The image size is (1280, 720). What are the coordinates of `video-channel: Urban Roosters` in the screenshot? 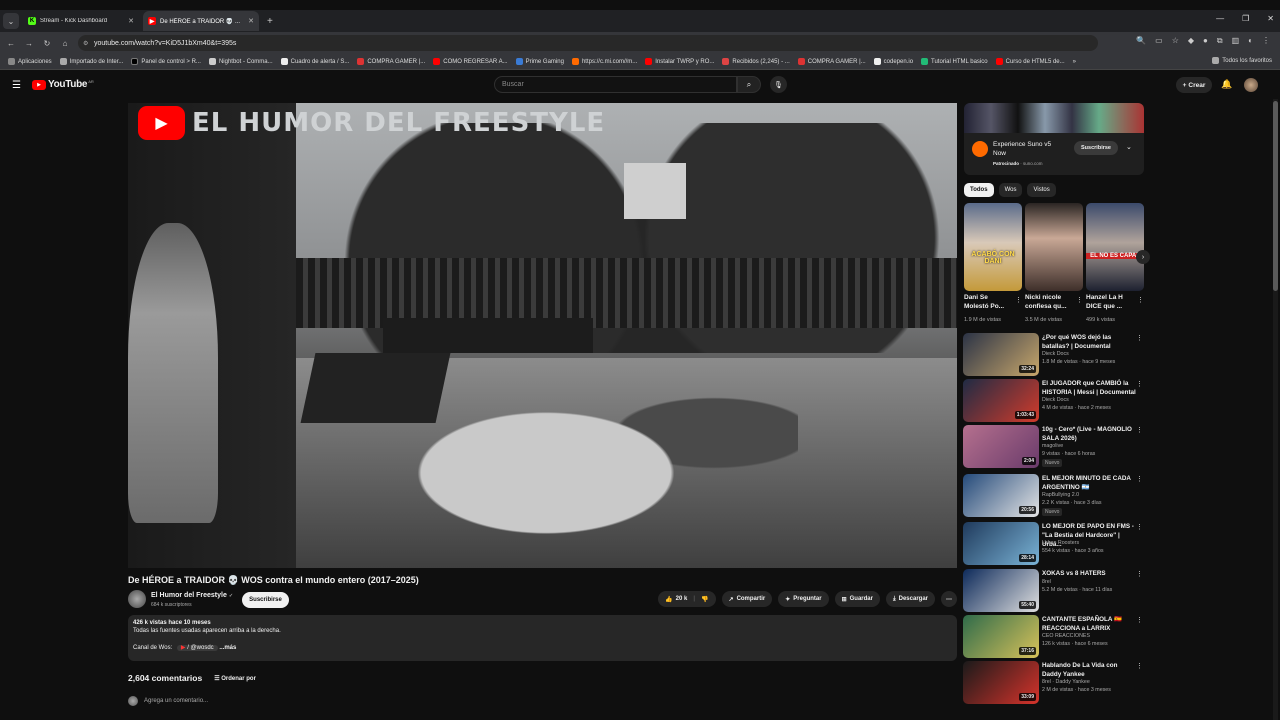 It's located at (1060, 543).